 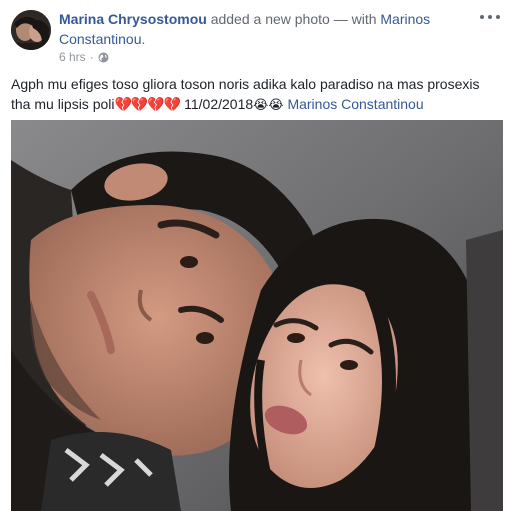 I want to click on post-meta: 6 hrs ·, so click(x=84, y=57).